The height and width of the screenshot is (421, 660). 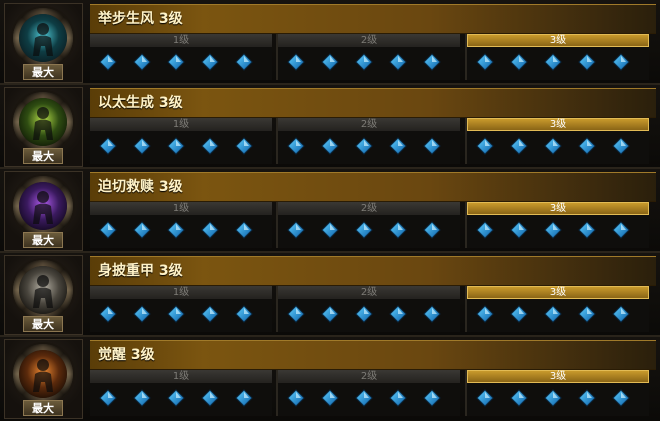 I want to click on rune-title: 迫切救赎 3级, so click(x=140, y=187).